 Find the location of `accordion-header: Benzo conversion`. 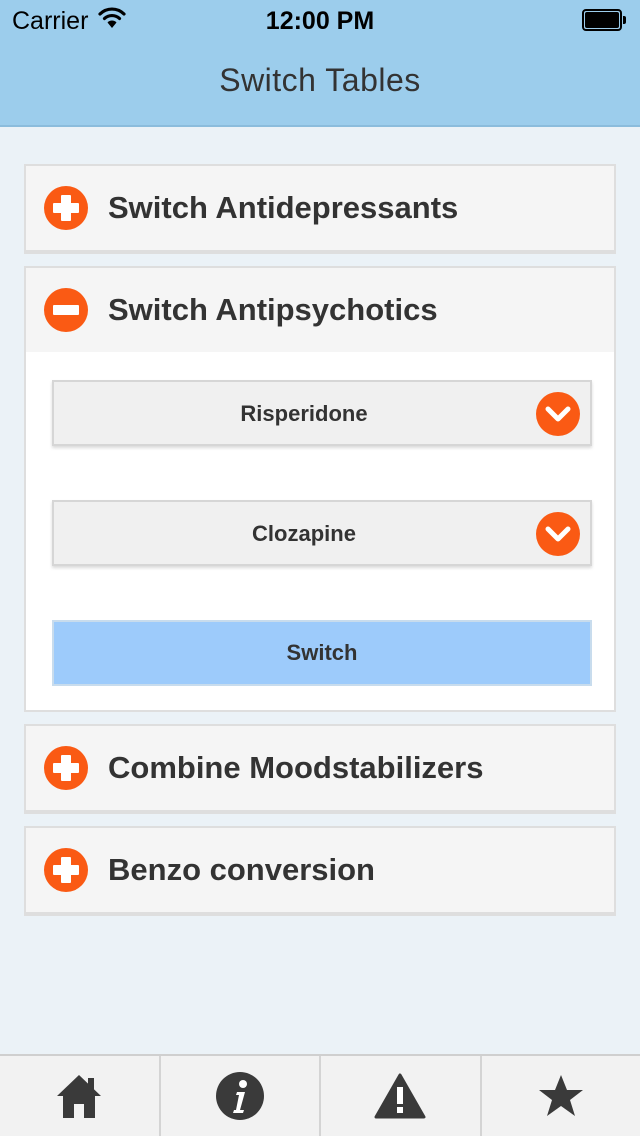

accordion-header: Benzo conversion is located at coordinates (320, 870).